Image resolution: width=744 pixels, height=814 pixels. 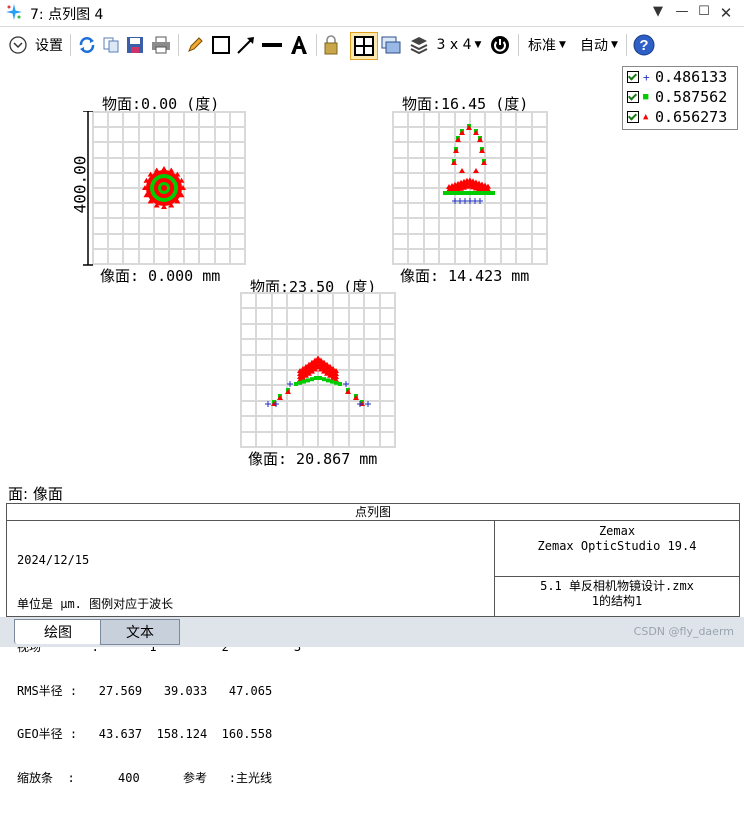 What do you see at coordinates (454, 45) in the screenshot?
I see `layout-grid-label: 3 x 4` at bounding box center [454, 45].